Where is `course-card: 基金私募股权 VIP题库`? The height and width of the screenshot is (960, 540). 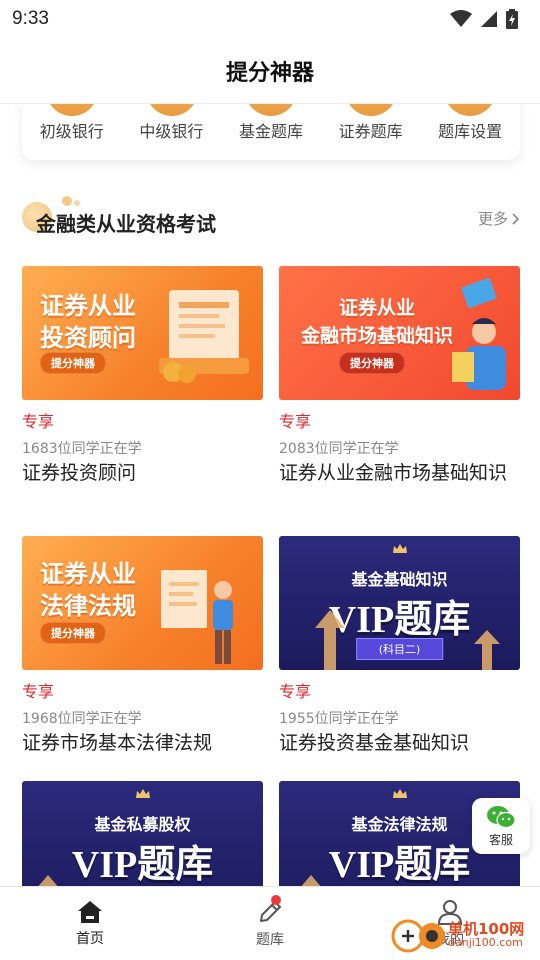 course-card: 基金私募股权 VIP题库 is located at coordinates (142, 833).